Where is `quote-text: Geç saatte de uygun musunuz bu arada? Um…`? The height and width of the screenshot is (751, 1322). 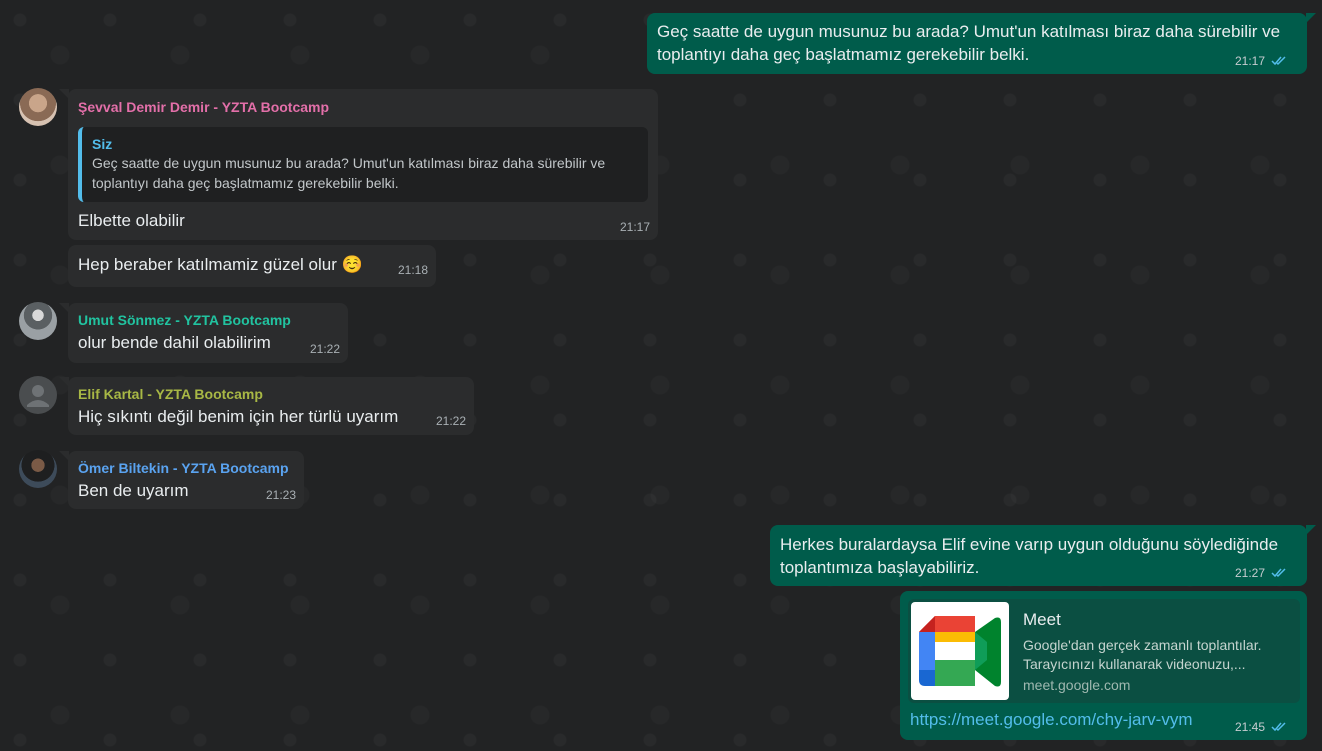
quote-text: Geç saatte de uygun musunuz bu arada? Um… is located at coordinates (349, 173).